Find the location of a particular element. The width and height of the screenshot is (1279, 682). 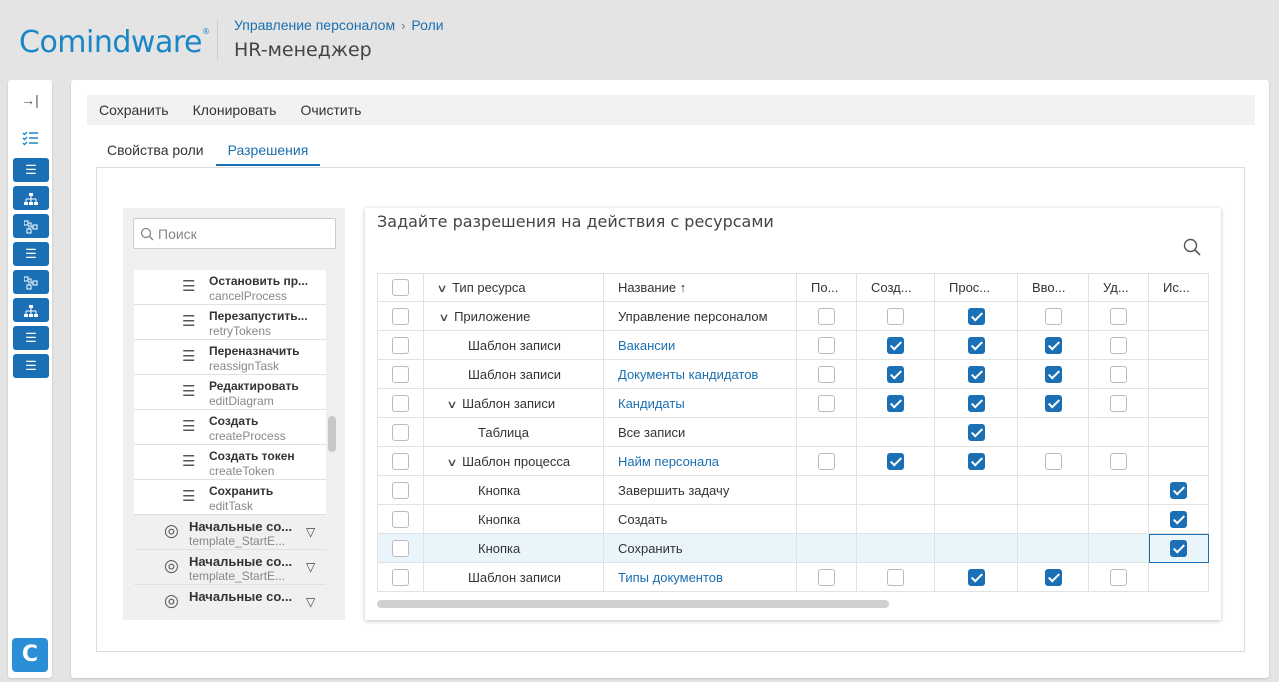

tab-role-properties: Свойства роли is located at coordinates (155, 154).